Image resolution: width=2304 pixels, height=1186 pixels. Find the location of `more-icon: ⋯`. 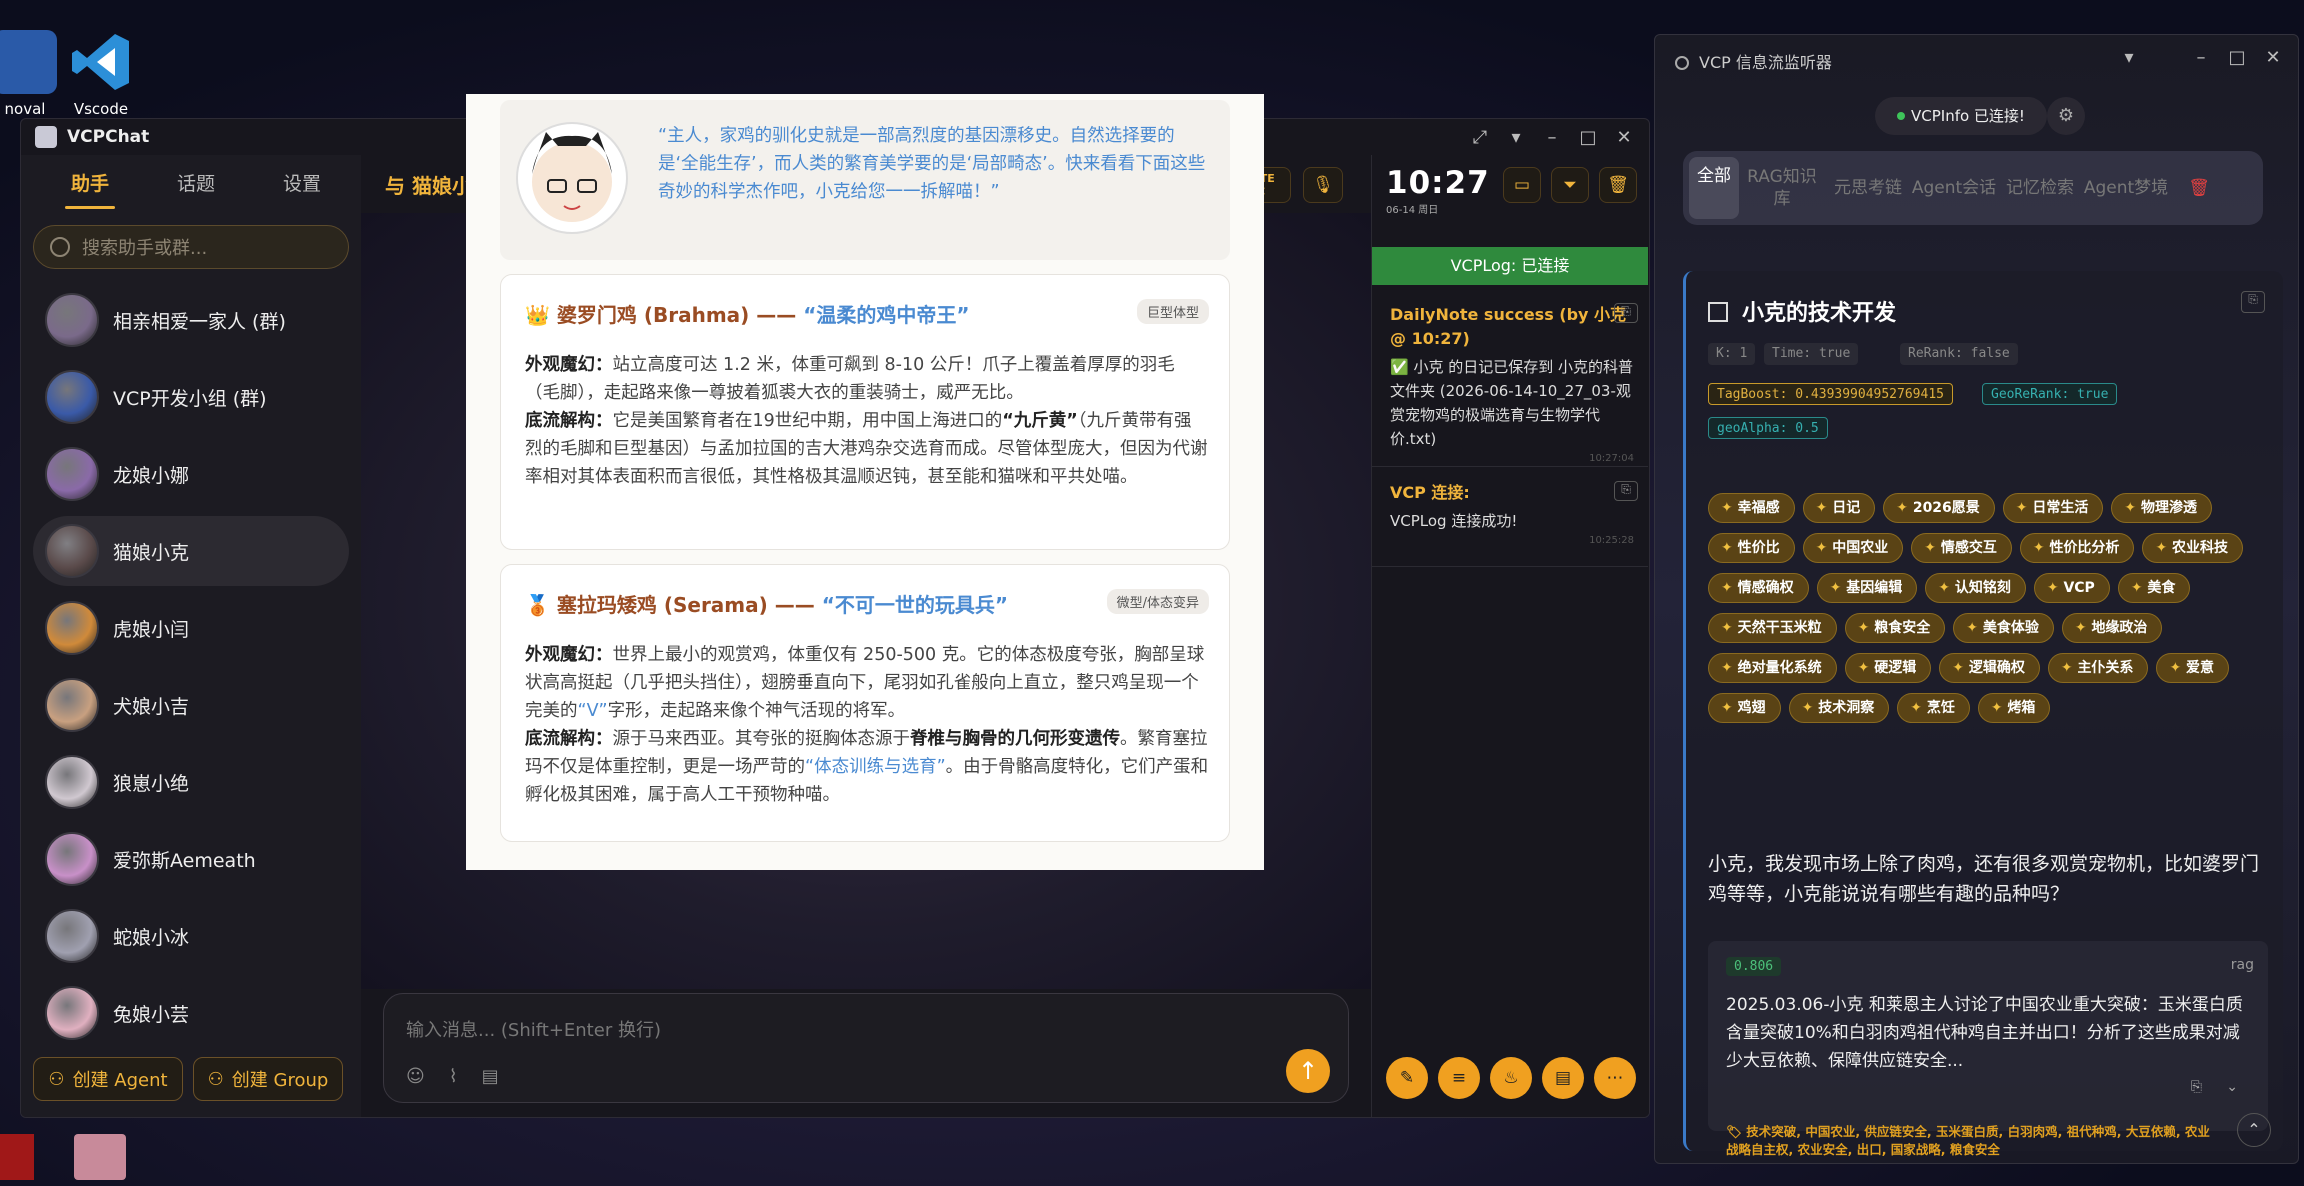

more-icon: ⋯ is located at coordinates (1615, 1078).